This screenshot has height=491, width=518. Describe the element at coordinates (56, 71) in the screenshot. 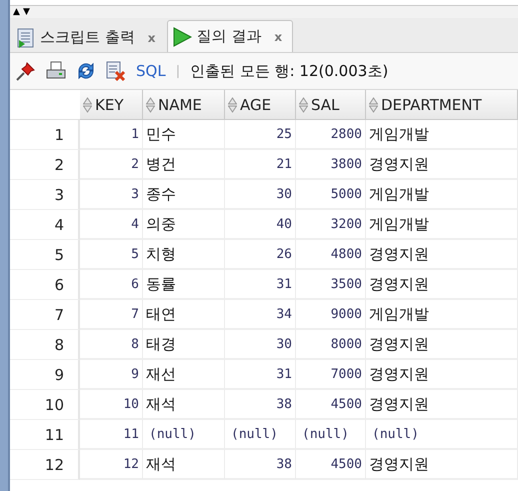

I see `printer-icon` at that location.